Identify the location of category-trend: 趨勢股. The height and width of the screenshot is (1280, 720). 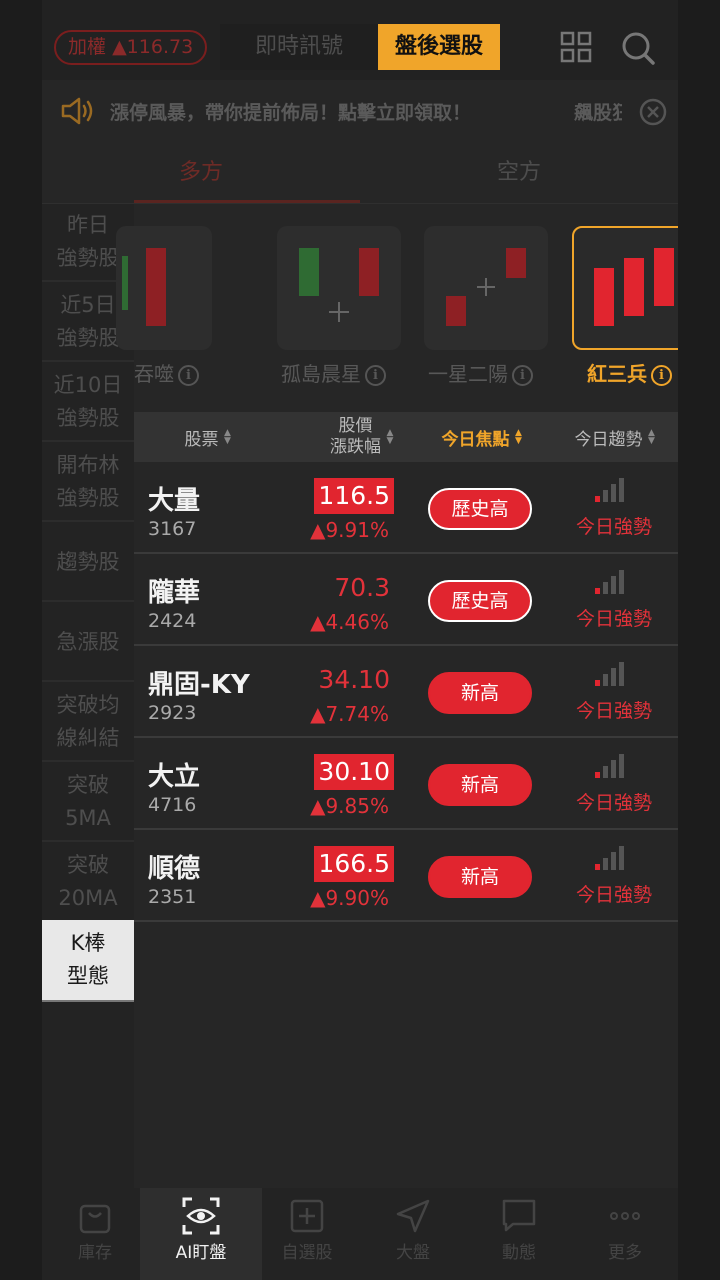
(88, 563).